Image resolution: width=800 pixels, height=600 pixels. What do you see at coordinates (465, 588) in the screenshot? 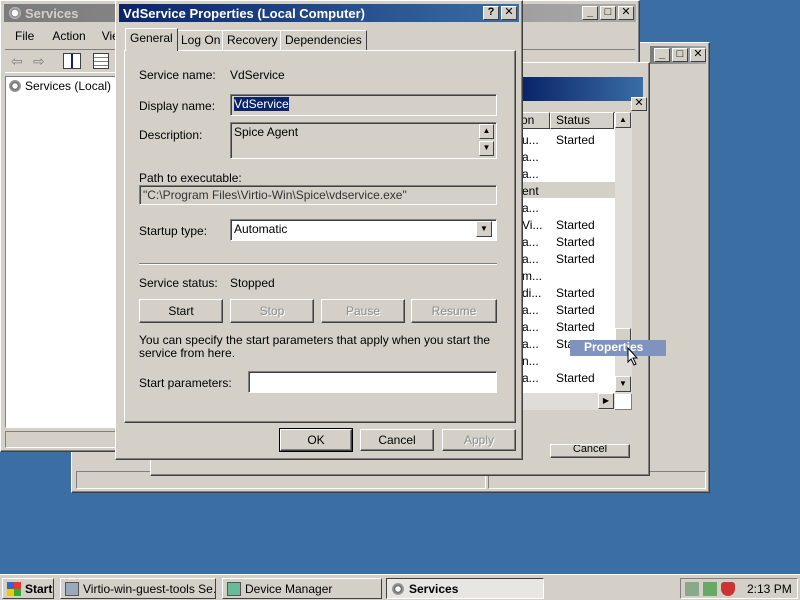
I see `task-services: Services` at bounding box center [465, 588].